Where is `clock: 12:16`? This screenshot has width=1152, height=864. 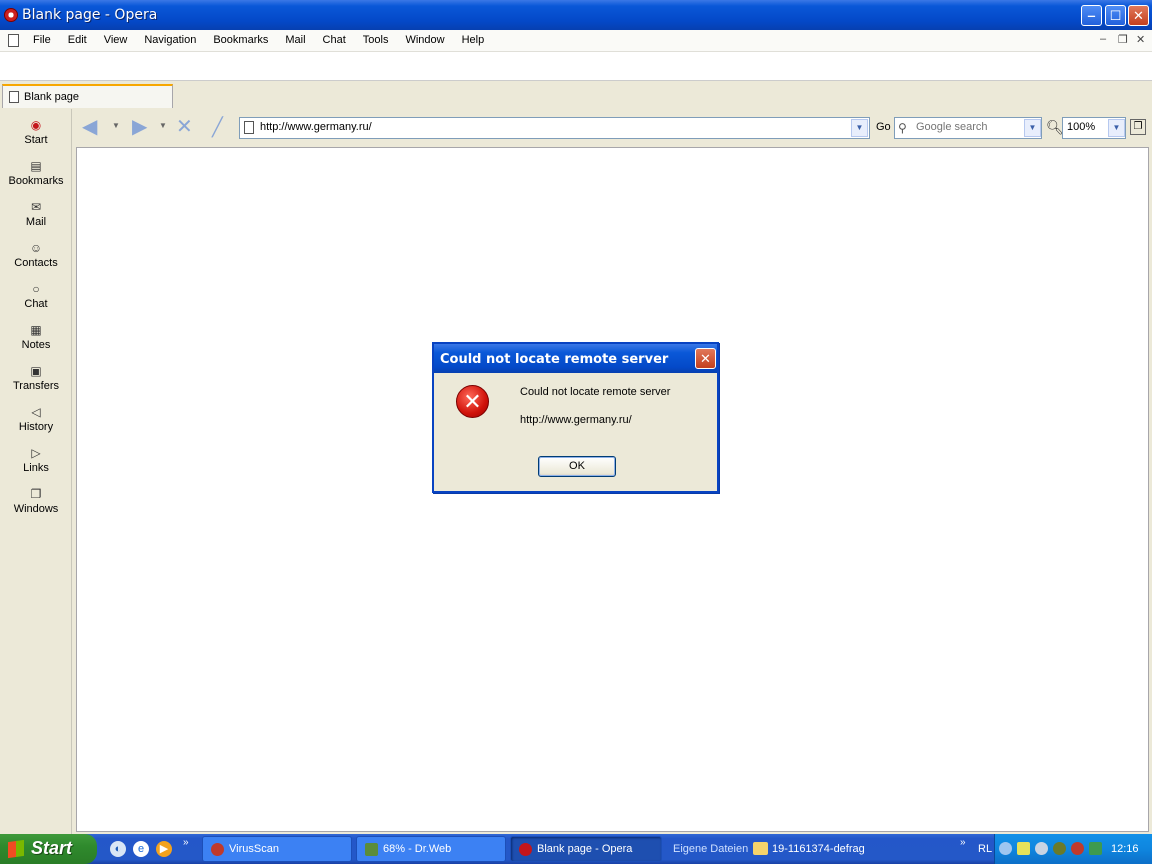 clock: 12:16 is located at coordinates (1125, 849).